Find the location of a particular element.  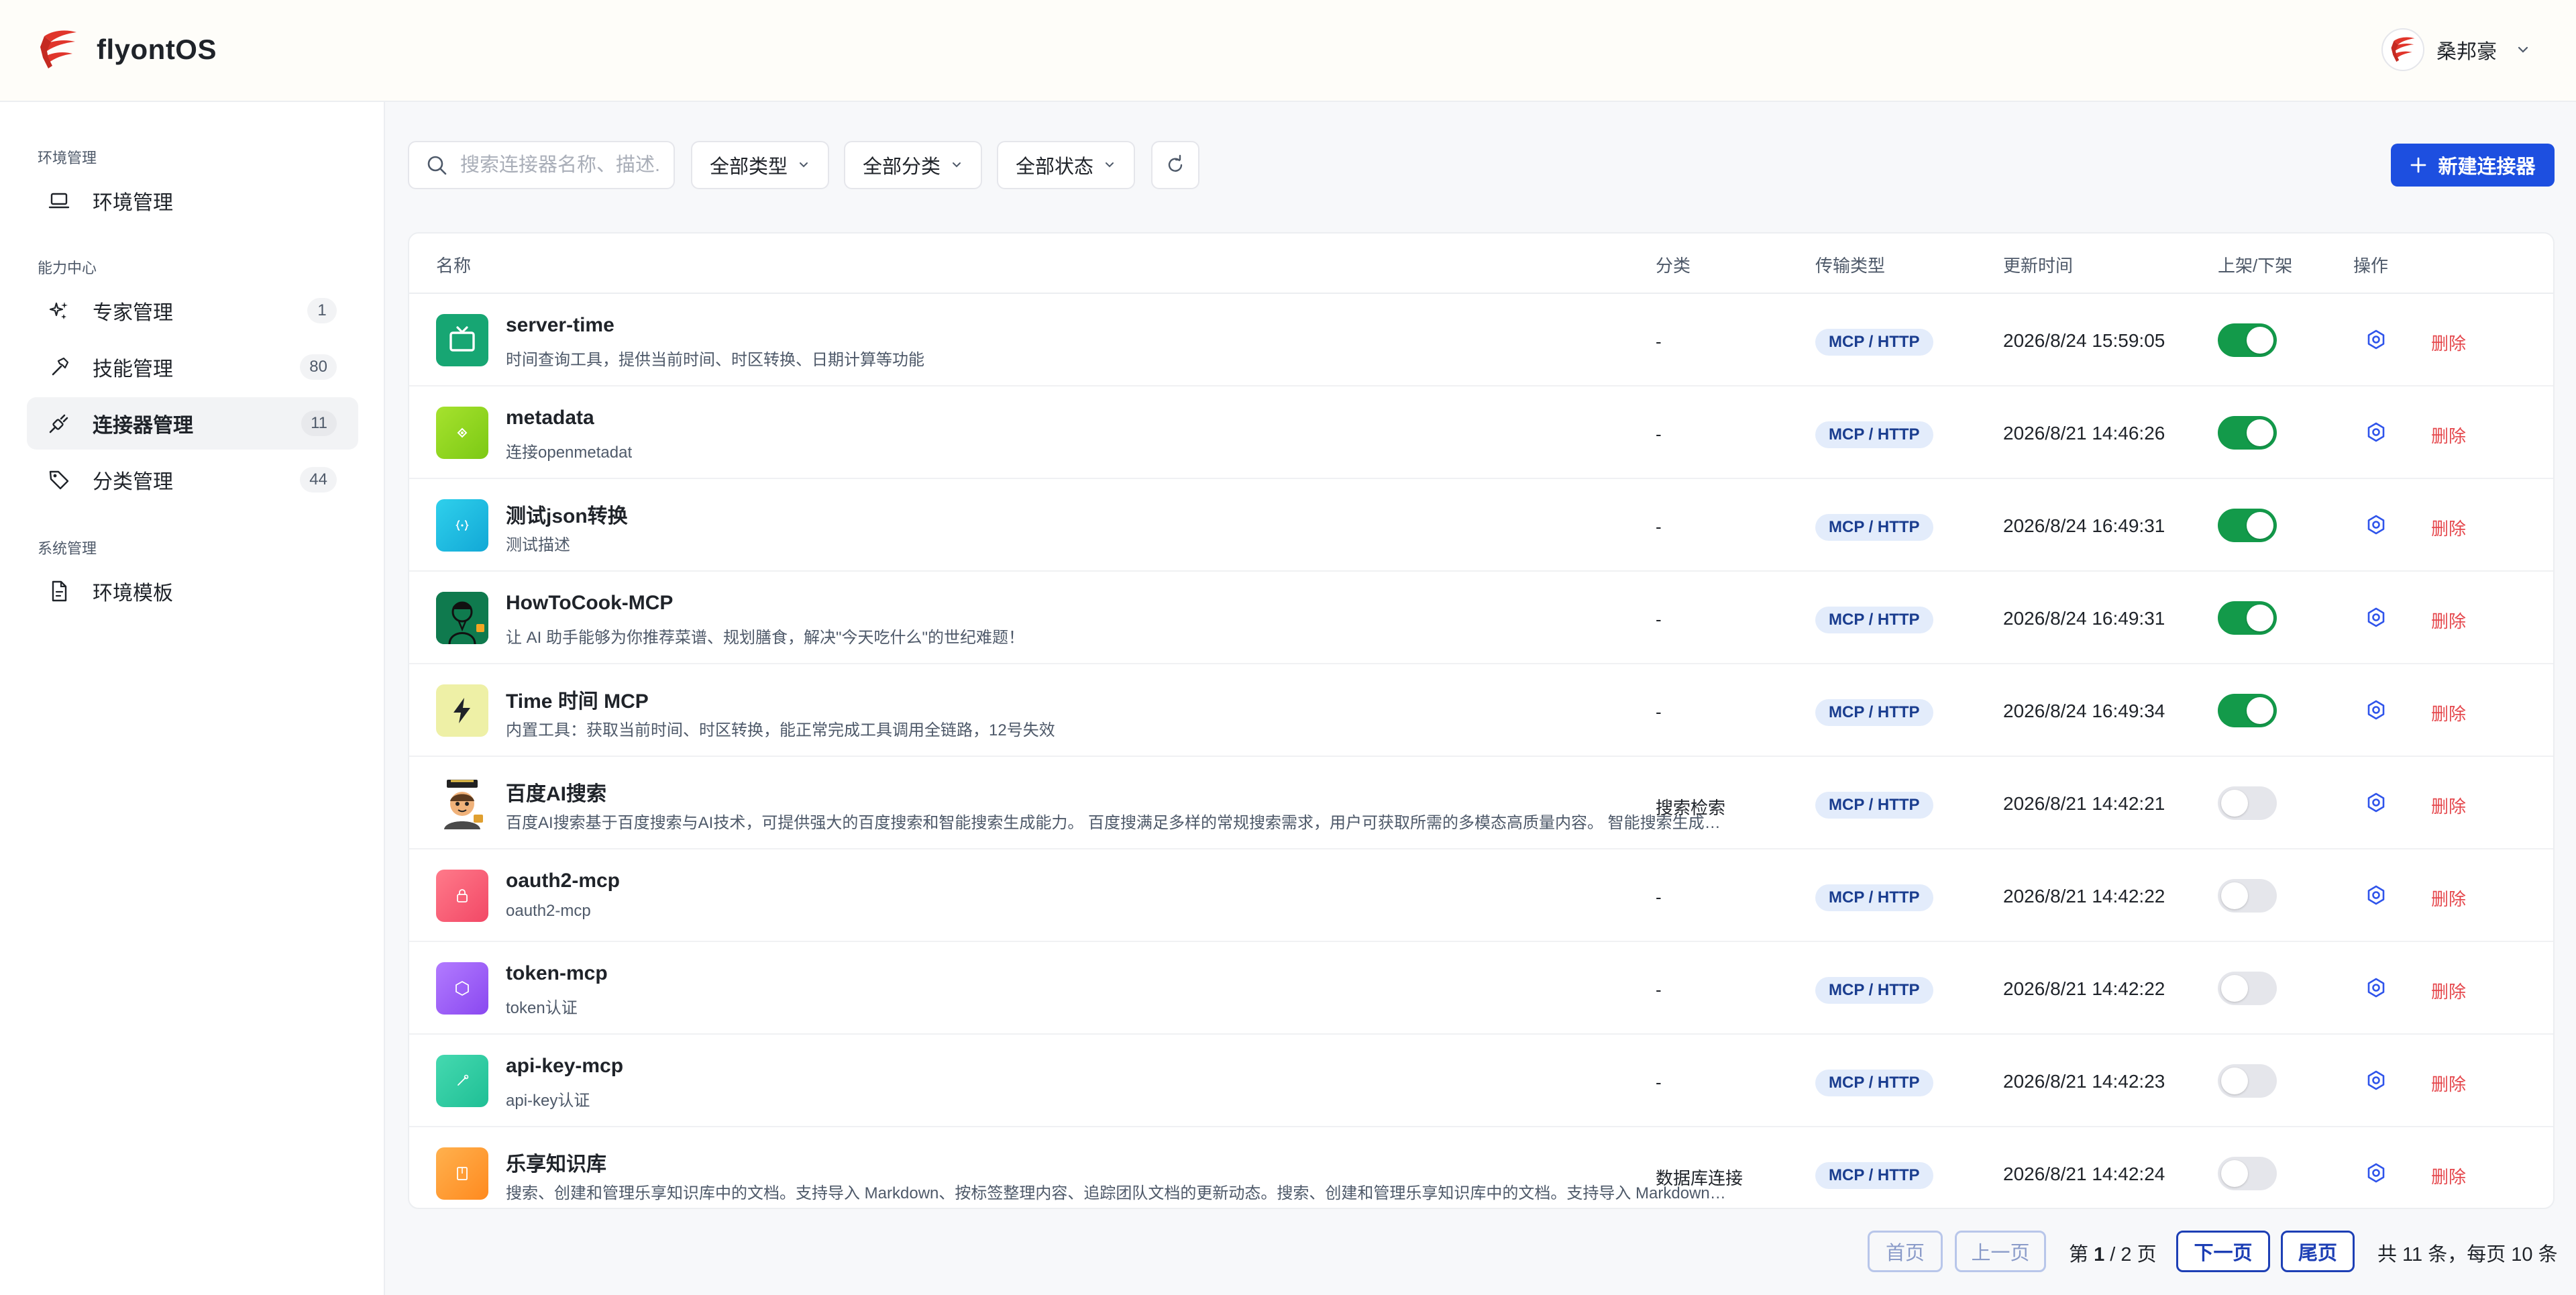

sidebar-item-experts: 专家管理 1 is located at coordinates (192, 310).